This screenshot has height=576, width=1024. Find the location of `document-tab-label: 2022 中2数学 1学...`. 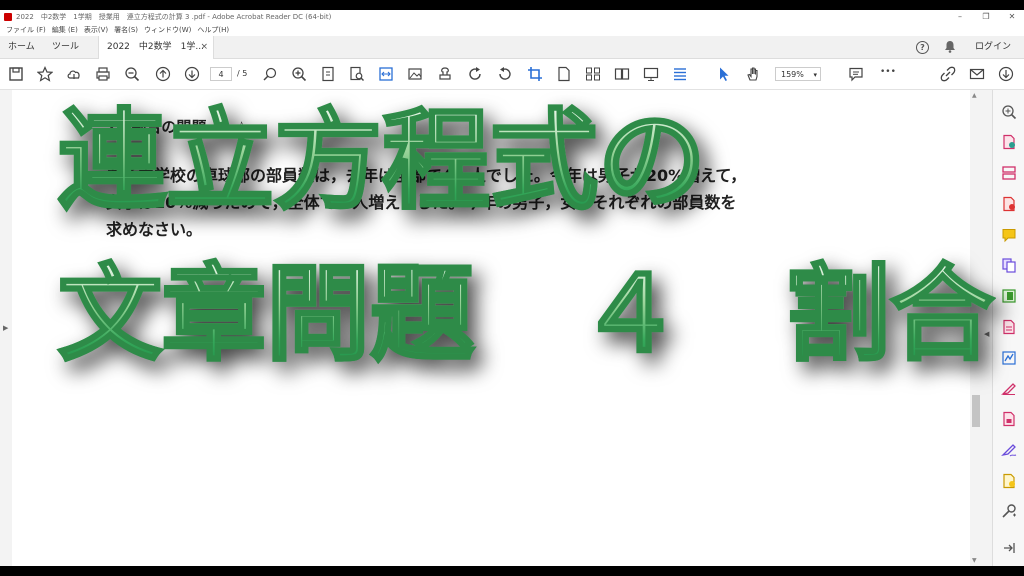

document-tab-label: 2022 中2数学 1学... is located at coordinates (155, 47).